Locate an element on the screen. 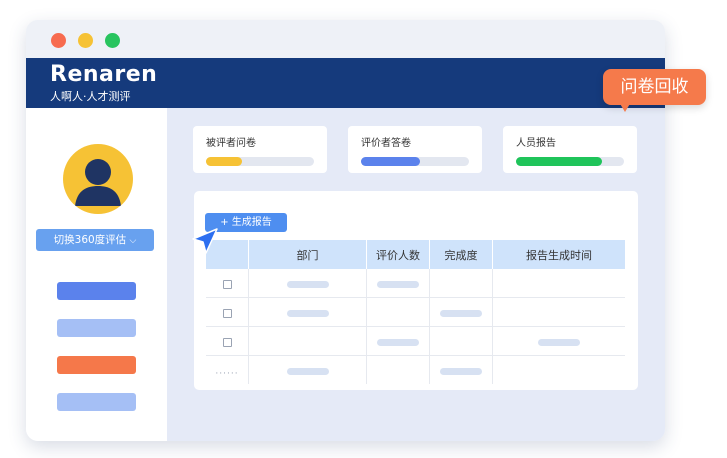  sidebar: 切换360度评估 ⌵ is located at coordinates (96, 274).